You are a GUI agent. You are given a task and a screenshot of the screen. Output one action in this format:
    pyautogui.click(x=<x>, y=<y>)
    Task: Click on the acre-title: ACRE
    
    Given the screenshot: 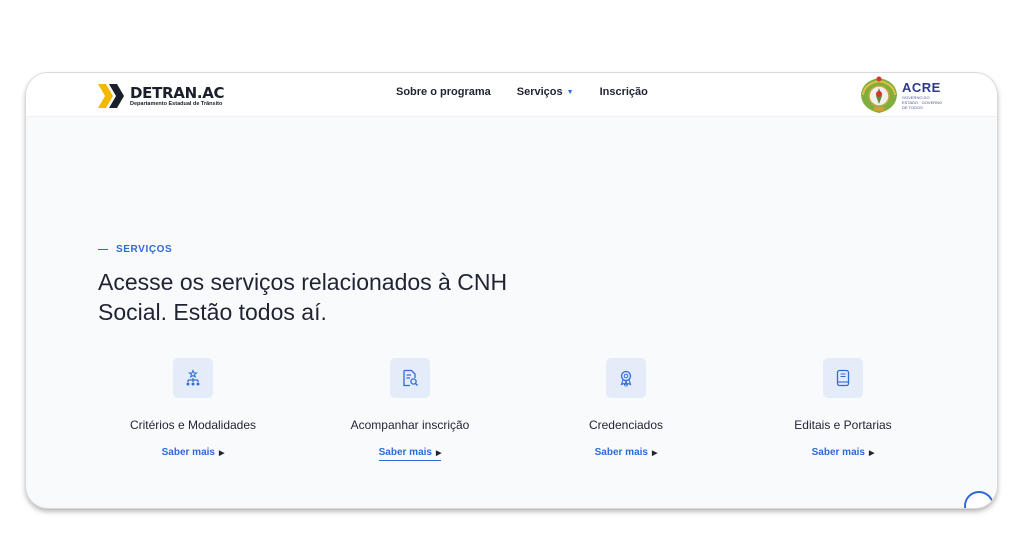 What is the action you would take?
    pyautogui.click(x=921, y=87)
    